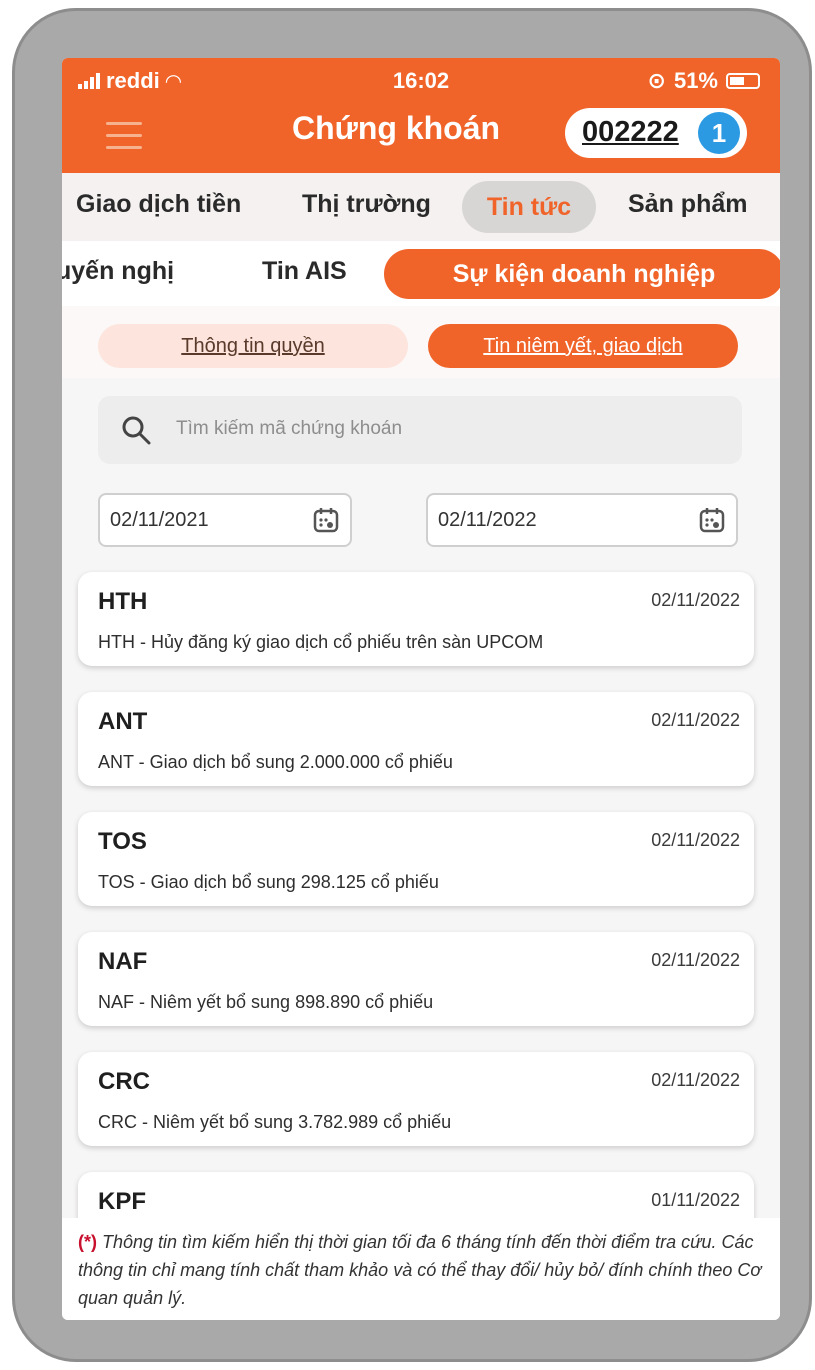 Image resolution: width=815 pixels, height=1370 pixels. I want to click on date-from-value: 02/11/2021, so click(159, 520).